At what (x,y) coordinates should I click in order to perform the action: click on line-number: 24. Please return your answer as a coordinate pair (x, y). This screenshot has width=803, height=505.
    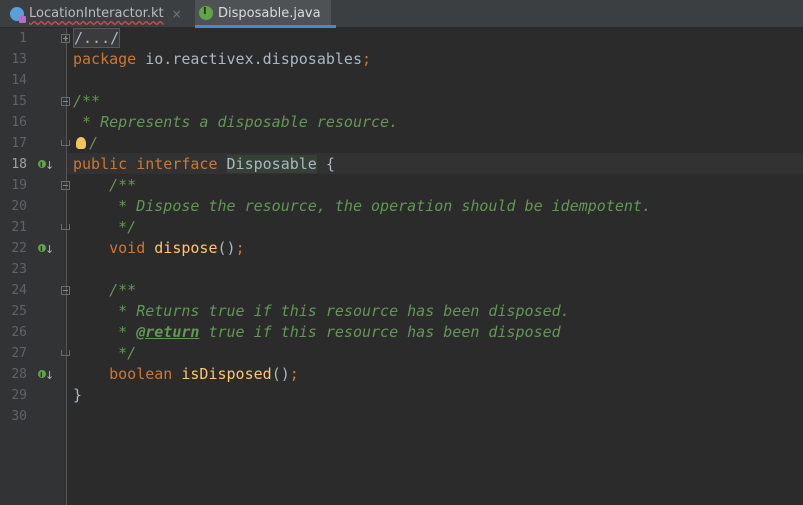
    Looking at the image, I should click on (19, 290).